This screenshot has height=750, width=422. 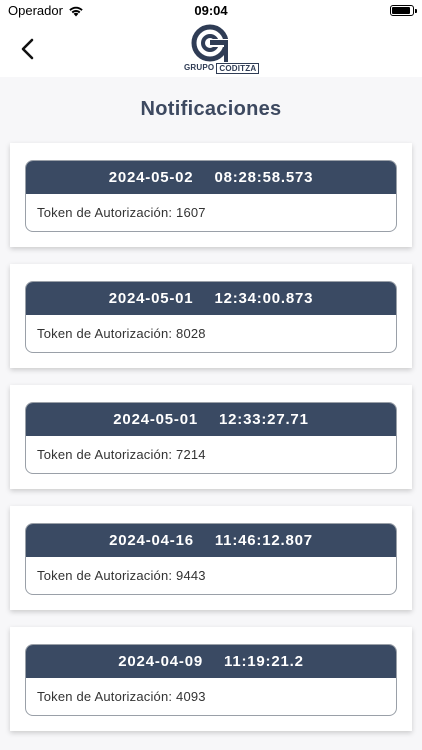 I want to click on notification-time: 11:19:21.2, so click(x=264, y=661).